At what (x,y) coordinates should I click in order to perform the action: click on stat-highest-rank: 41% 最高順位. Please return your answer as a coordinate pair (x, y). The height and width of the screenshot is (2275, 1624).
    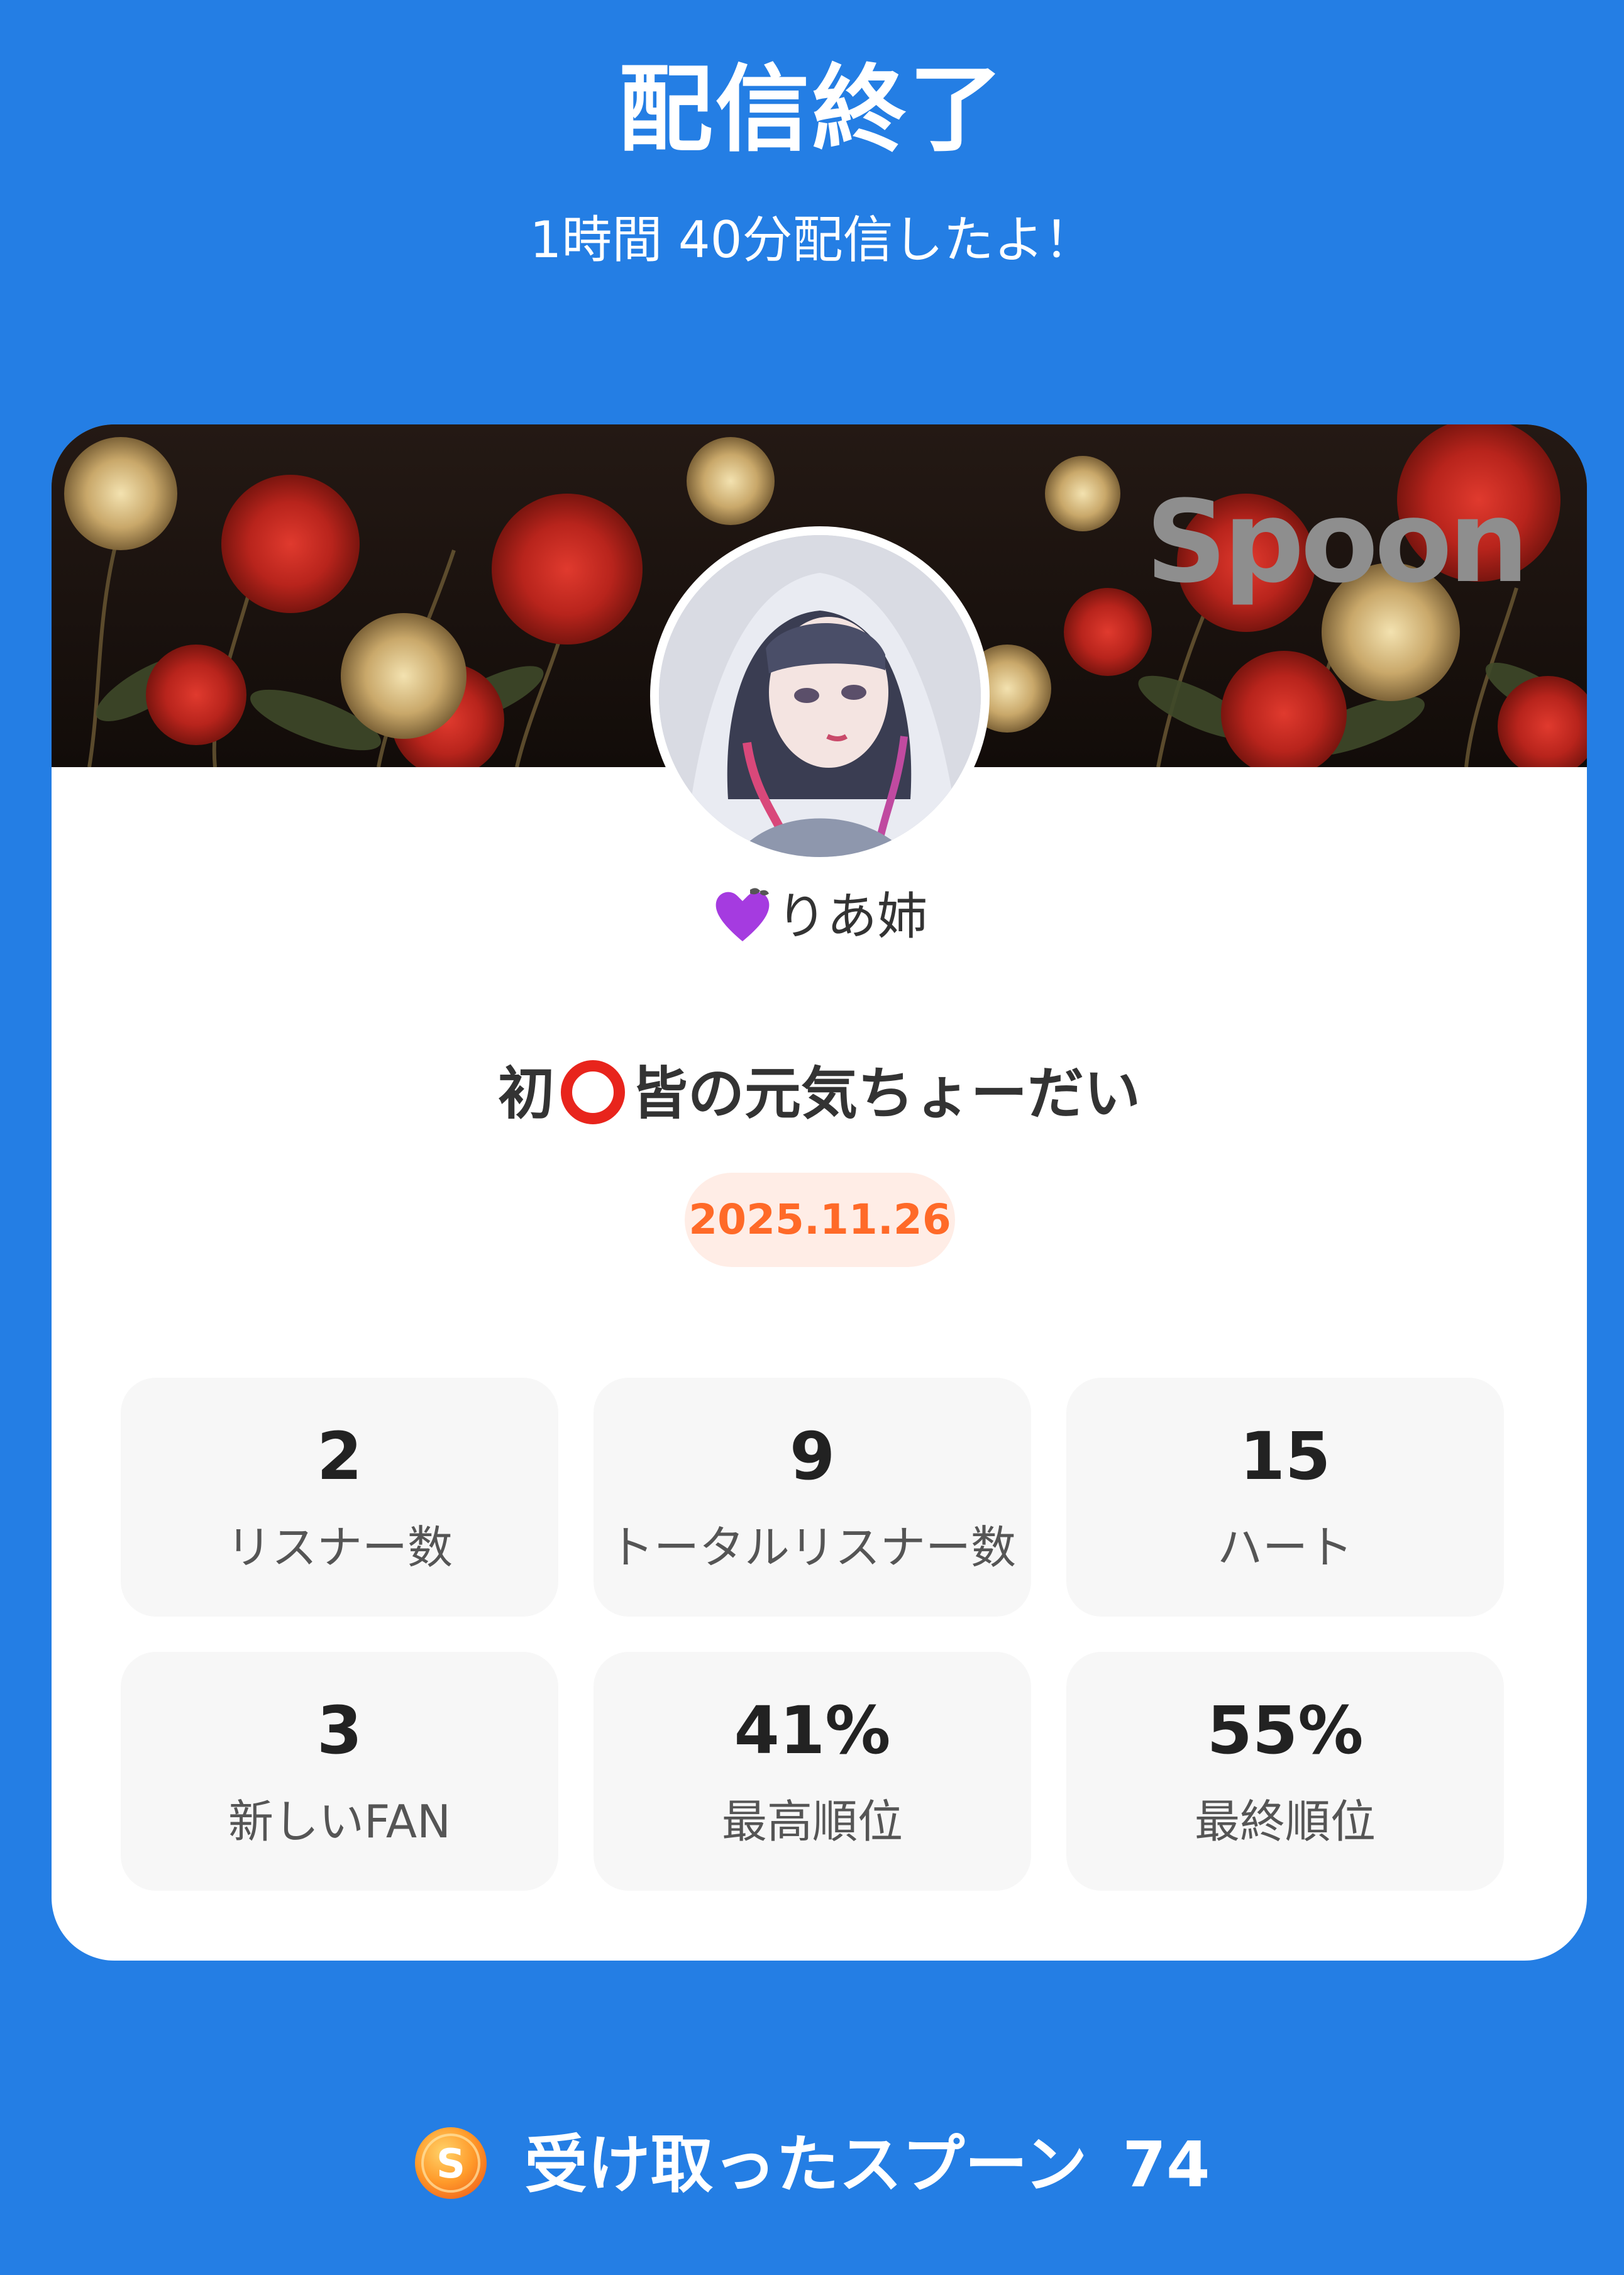
    Looking at the image, I should click on (812, 1771).